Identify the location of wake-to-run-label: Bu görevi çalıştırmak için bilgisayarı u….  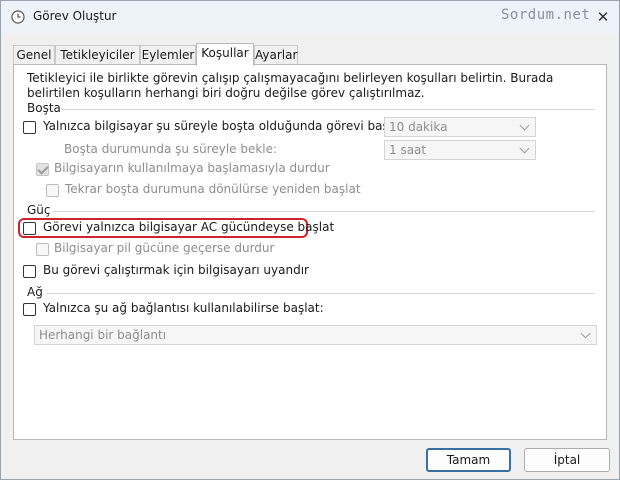
(176, 270).